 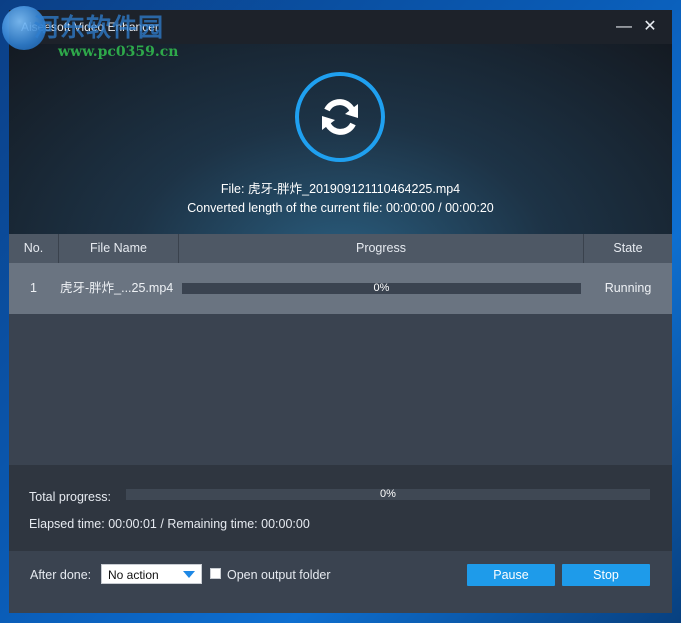 What do you see at coordinates (624, 27) in the screenshot?
I see `minimize-icon: —` at bounding box center [624, 27].